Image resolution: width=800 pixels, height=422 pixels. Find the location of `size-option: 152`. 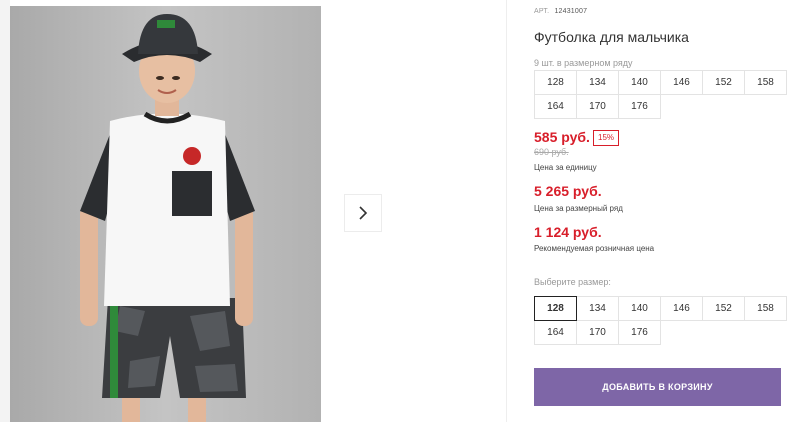

size-option: 152 is located at coordinates (723, 308).